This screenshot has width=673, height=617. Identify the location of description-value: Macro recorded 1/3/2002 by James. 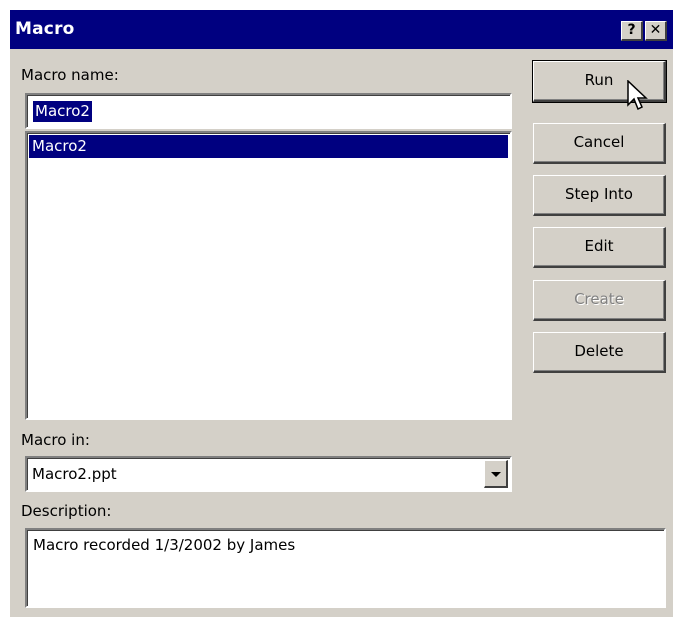
(164, 545).